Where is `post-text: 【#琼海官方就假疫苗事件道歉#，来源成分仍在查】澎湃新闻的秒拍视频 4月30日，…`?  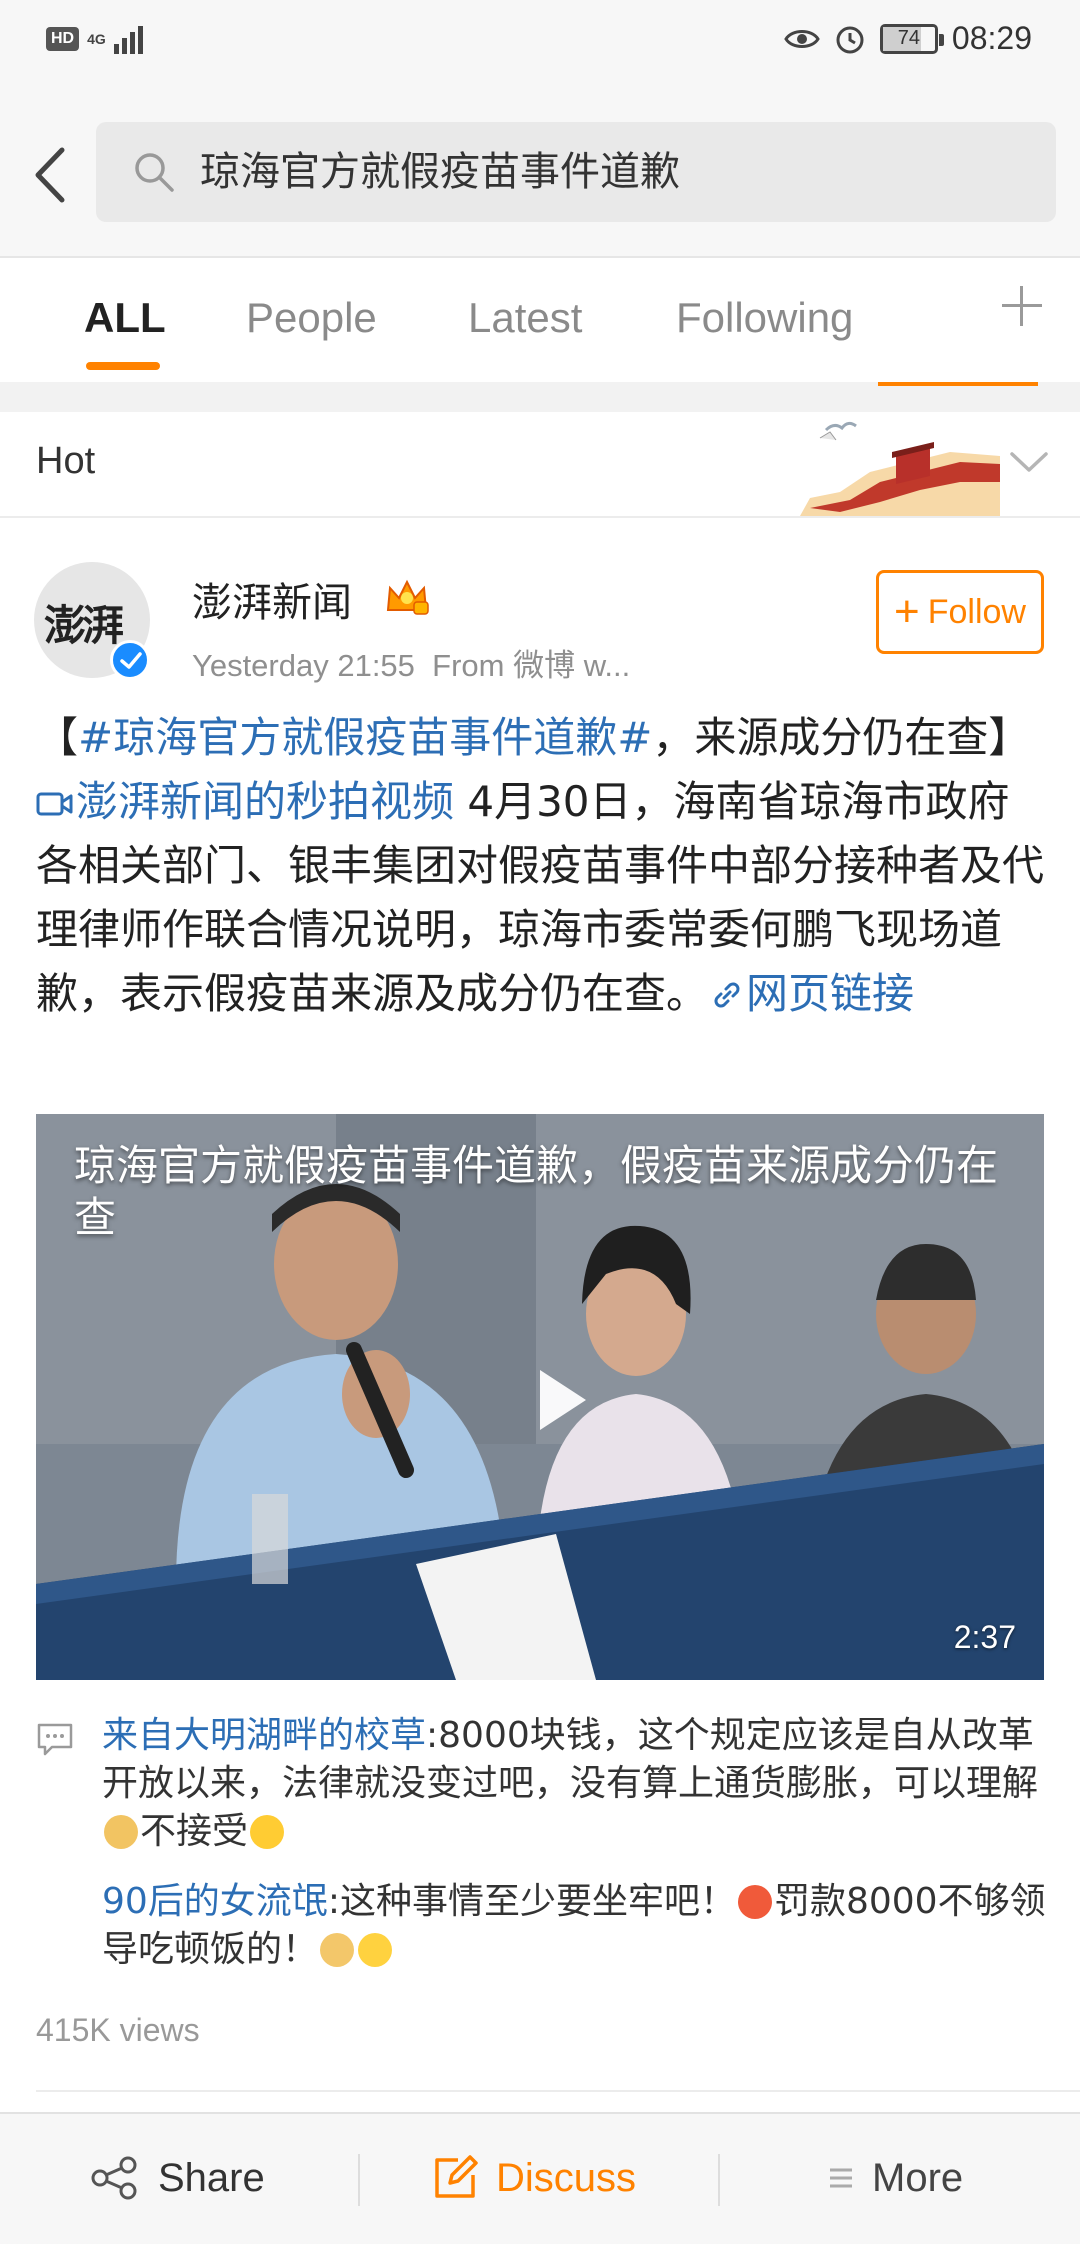 post-text: 【#琼海官方就假疫苗事件道歉#，来源成分仍在查】澎湃新闻的秒拍视频 4月30日，… is located at coordinates (541, 866).